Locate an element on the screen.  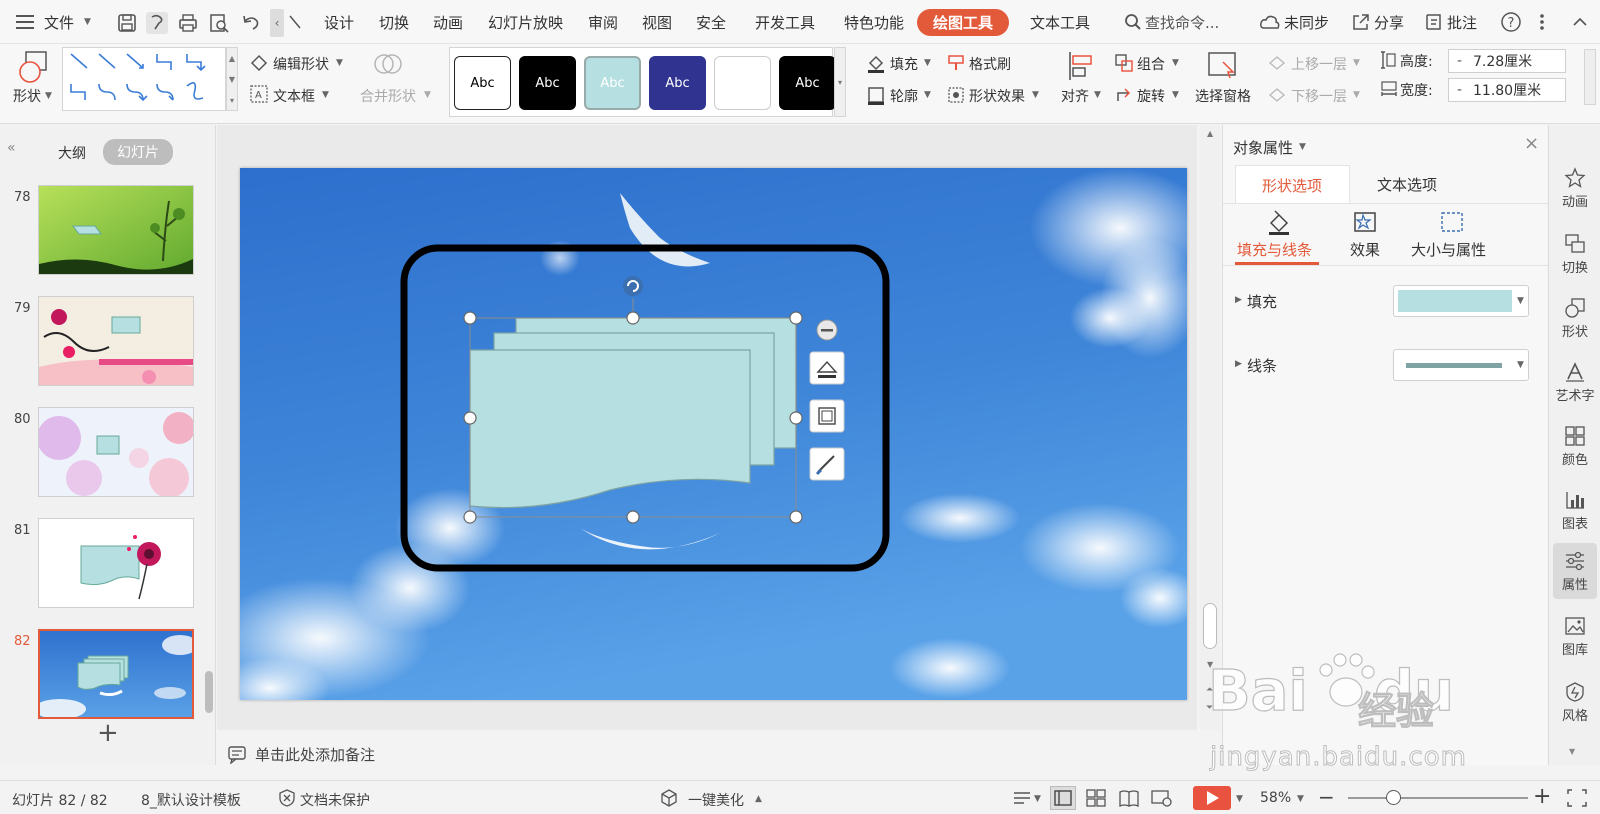
scroll-left-icon: ‹ is located at coordinates (277, 23).